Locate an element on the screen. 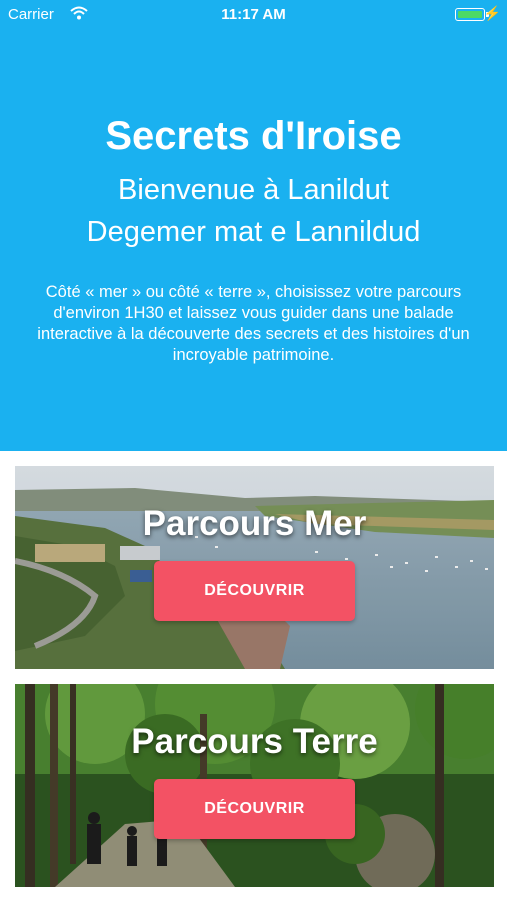  welcome-subtitle-fr: Bienvenue à Lanildut is located at coordinates (253, 190).